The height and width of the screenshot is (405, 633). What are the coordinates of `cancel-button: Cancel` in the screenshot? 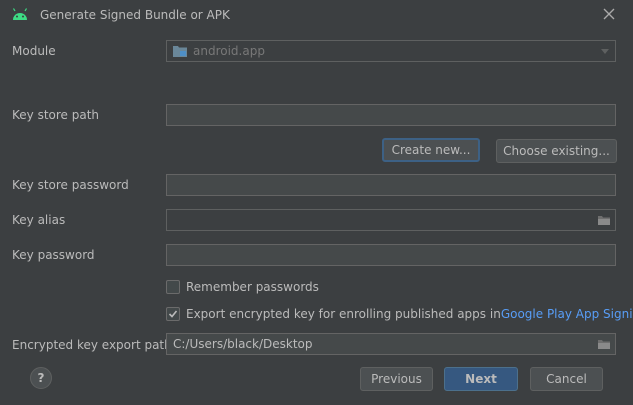 It's located at (566, 379).